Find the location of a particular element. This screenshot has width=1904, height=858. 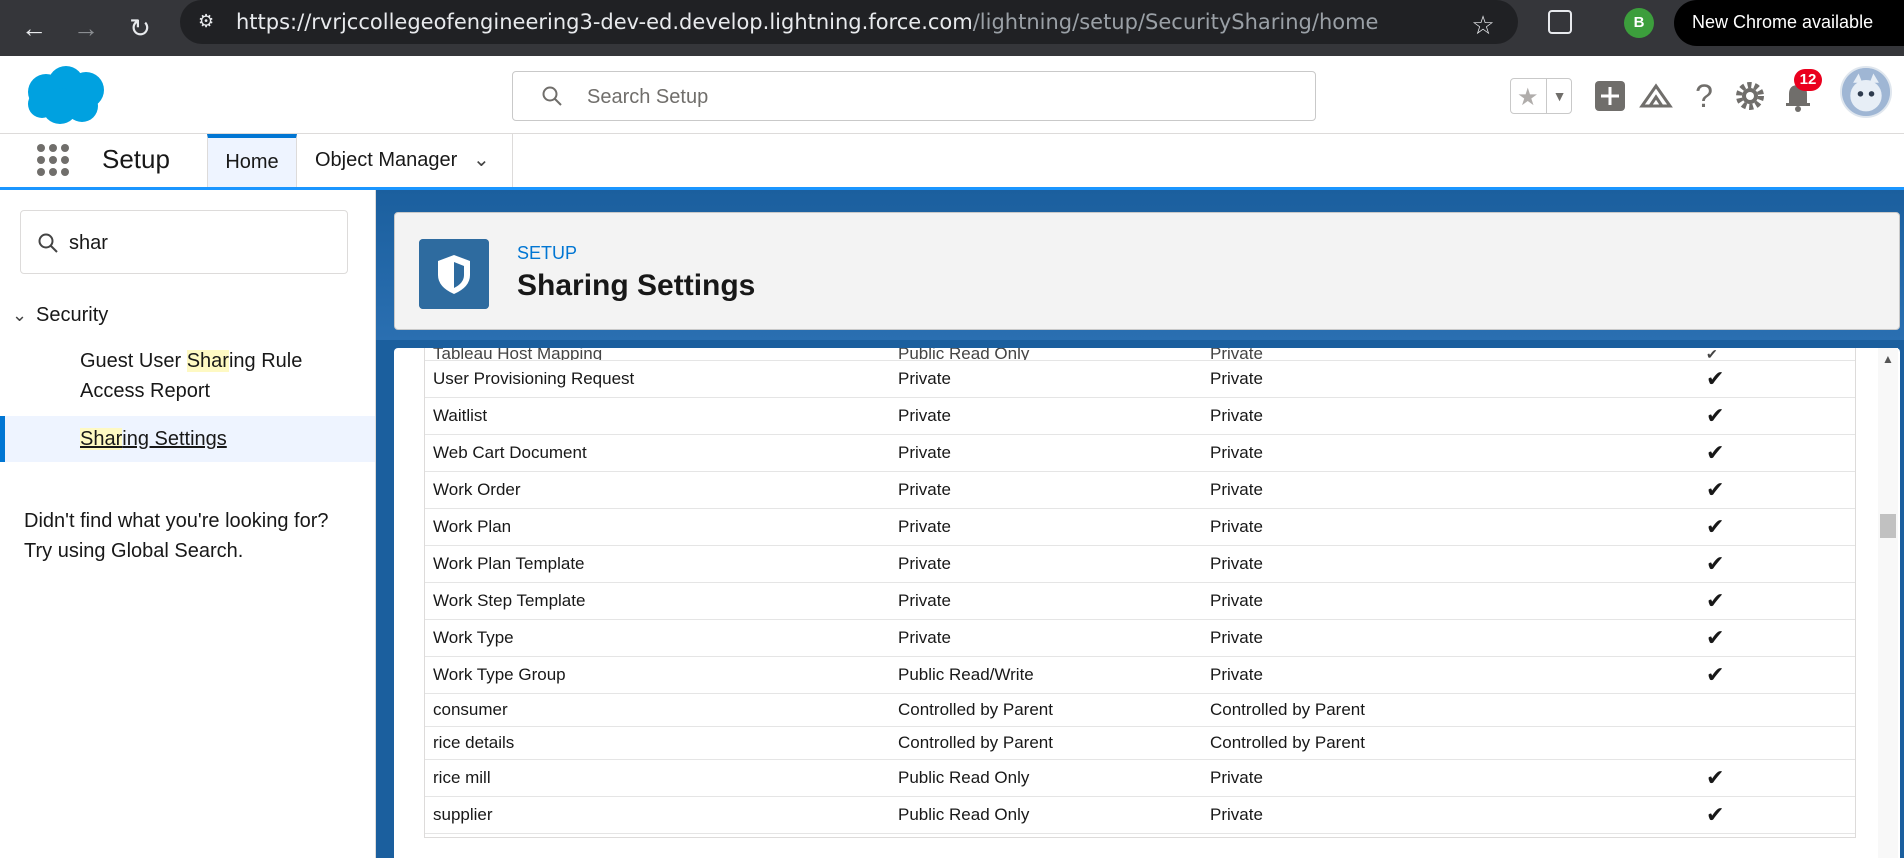

profile-avatar: B is located at coordinates (1639, 23).